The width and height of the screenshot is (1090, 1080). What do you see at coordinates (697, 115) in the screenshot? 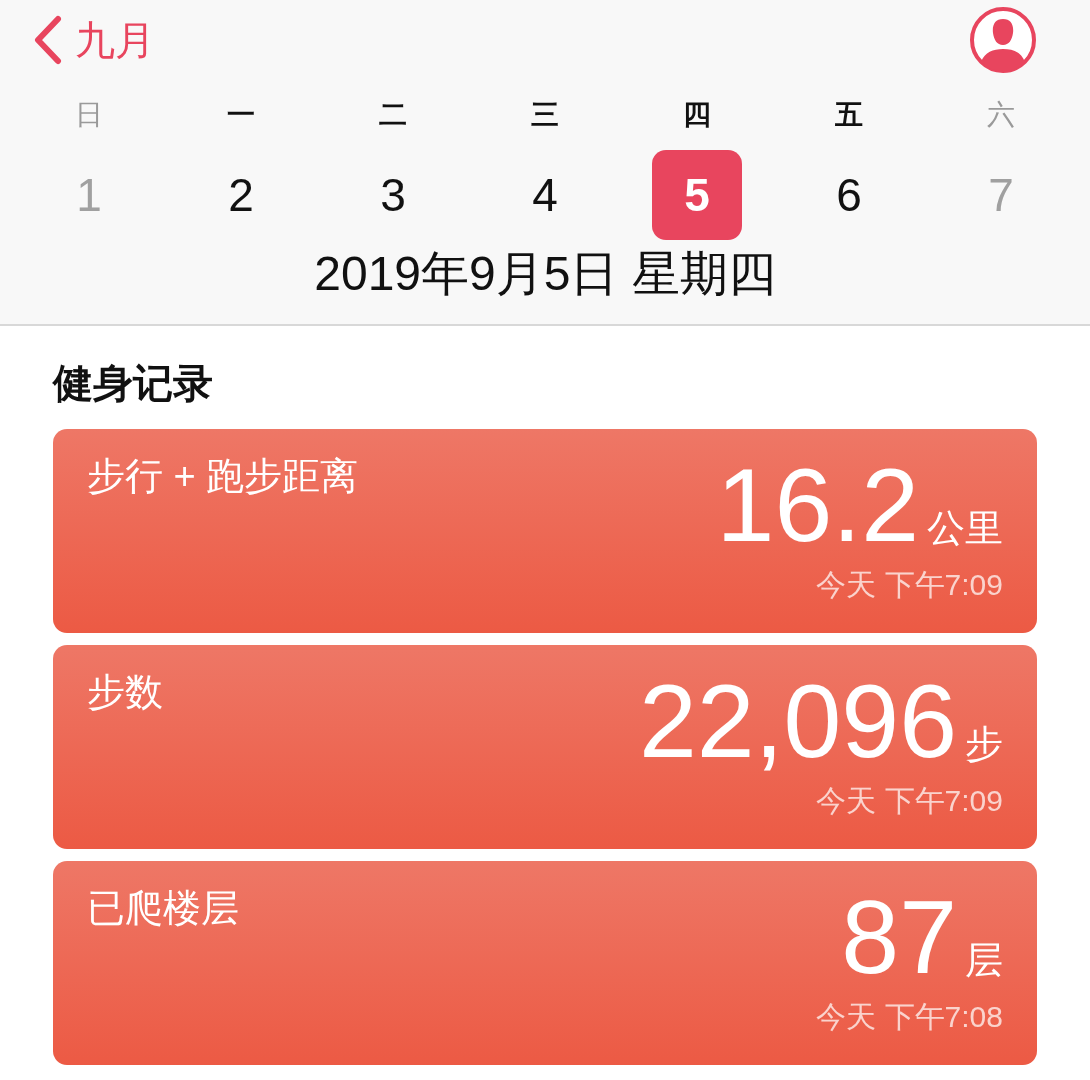
I see `weekday-label: 四` at bounding box center [697, 115].